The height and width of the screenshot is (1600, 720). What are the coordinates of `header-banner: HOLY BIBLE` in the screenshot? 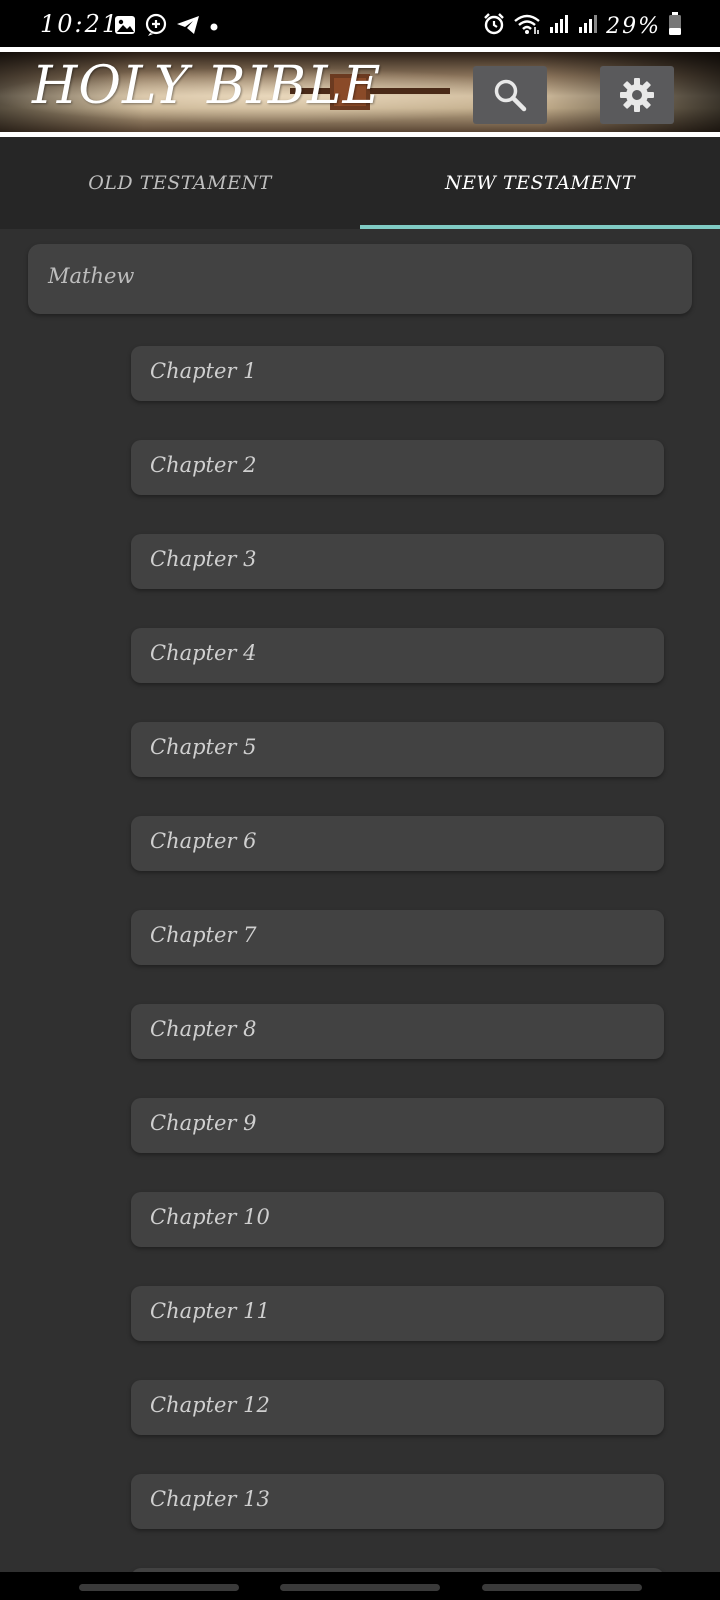 It's located at (360, 92).